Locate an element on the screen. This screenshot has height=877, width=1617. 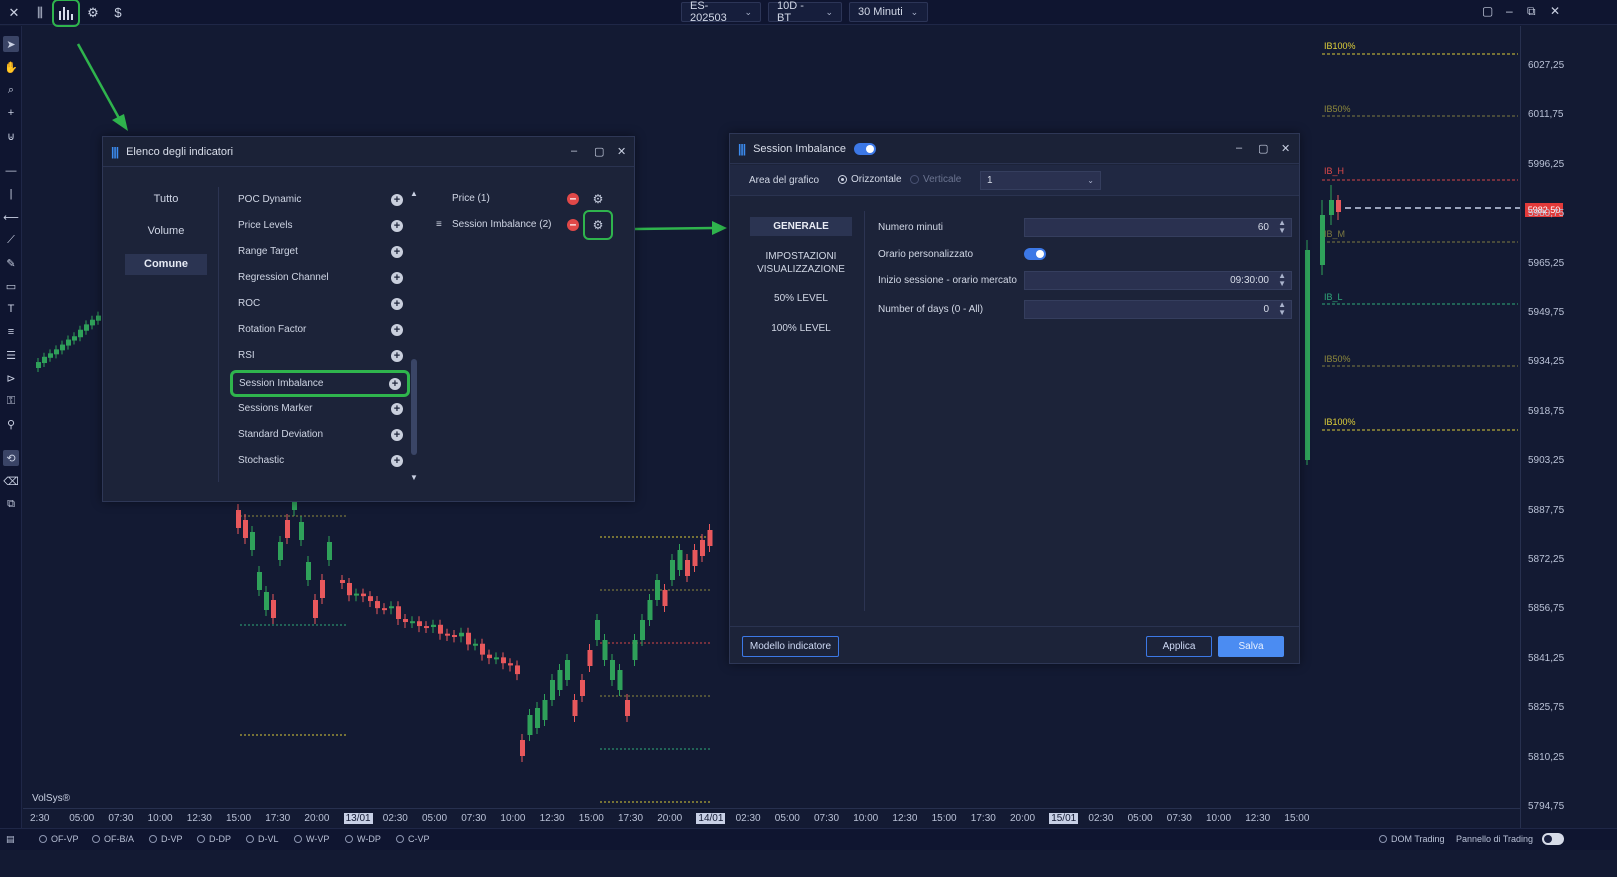
bottom-option: W-DP is located at coordinates (363, 839).